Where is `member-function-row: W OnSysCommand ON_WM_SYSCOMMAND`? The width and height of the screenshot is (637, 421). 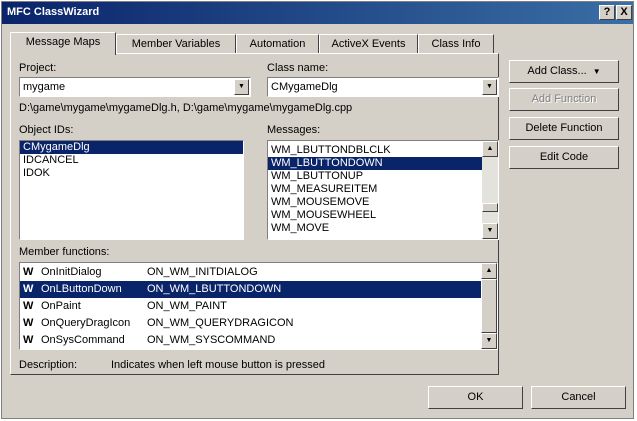 member-function-row: W OnSysCommand ON_WM_SYSCOMMAND is located at coordinates (250, 340).